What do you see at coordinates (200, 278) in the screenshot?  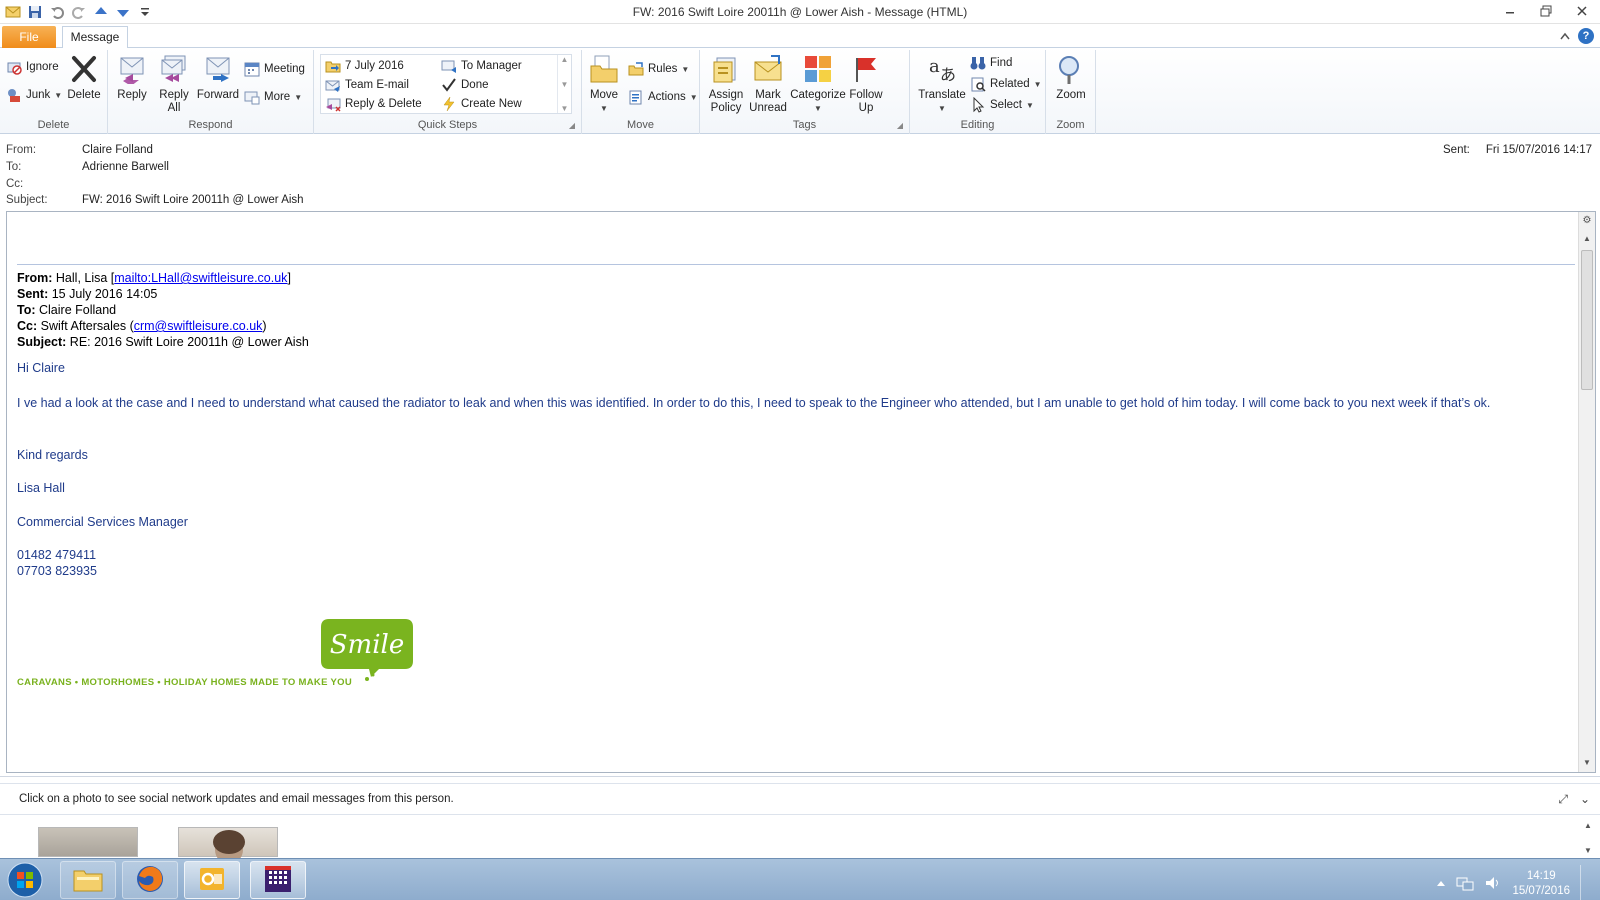 I see `fwd-from-email-link: mailto:LHall@swiftleisure.co.uk` at bounding box center [200, 278].